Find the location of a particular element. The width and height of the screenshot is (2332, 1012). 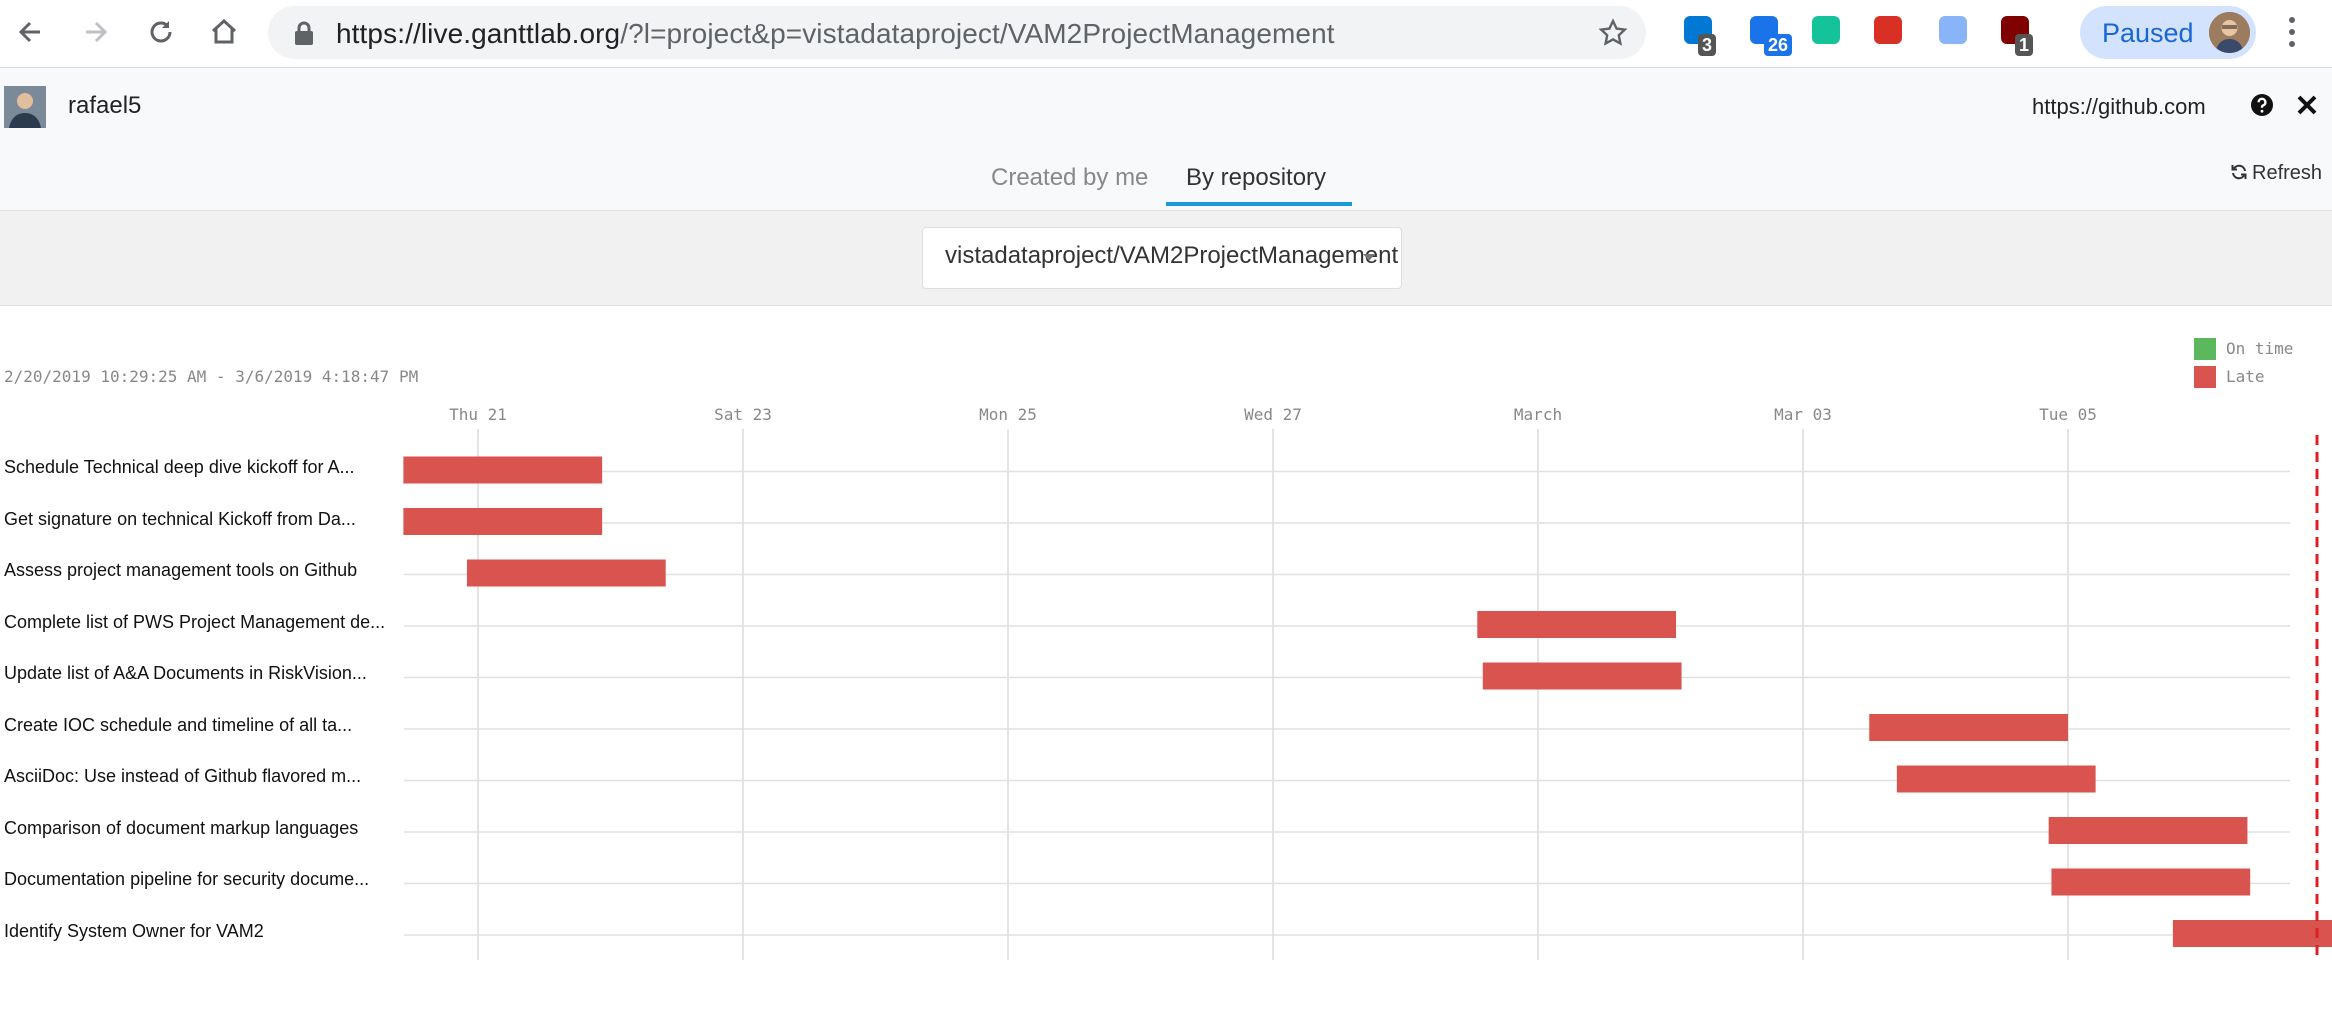

bookmark-star-icon is located at coordinates (1613, 33).